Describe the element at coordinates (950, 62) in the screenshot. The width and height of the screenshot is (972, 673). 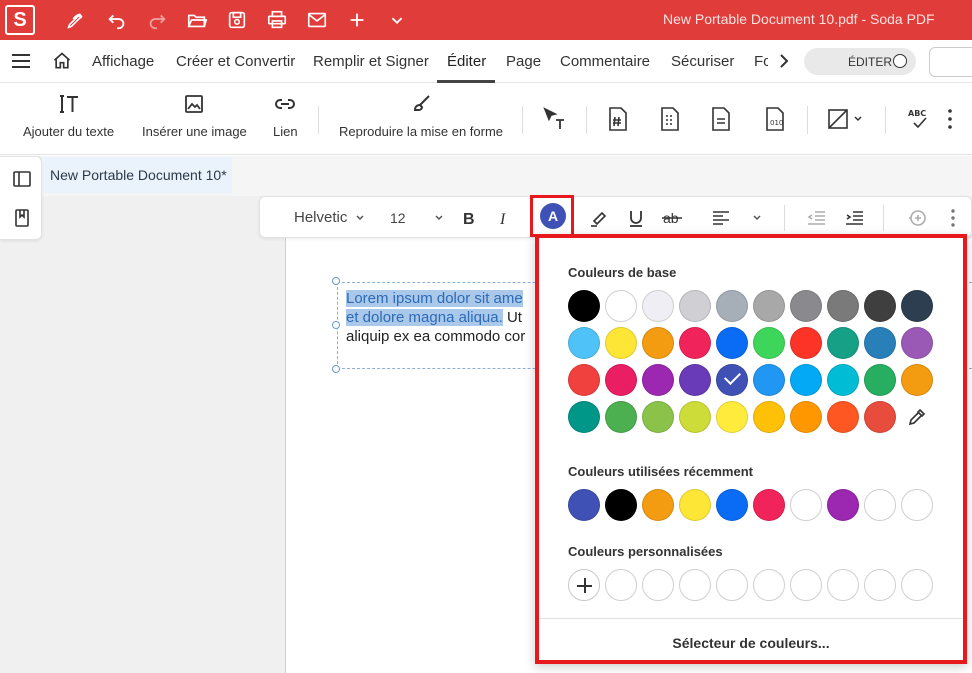
I see `search-input` at that location.